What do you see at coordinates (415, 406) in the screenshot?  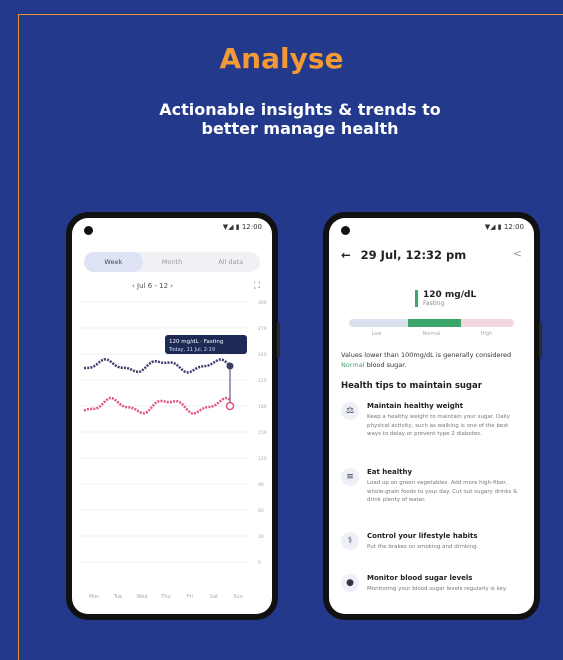 I see `tip-title: Maintain healthy weight` at bounding box center [415, 406].